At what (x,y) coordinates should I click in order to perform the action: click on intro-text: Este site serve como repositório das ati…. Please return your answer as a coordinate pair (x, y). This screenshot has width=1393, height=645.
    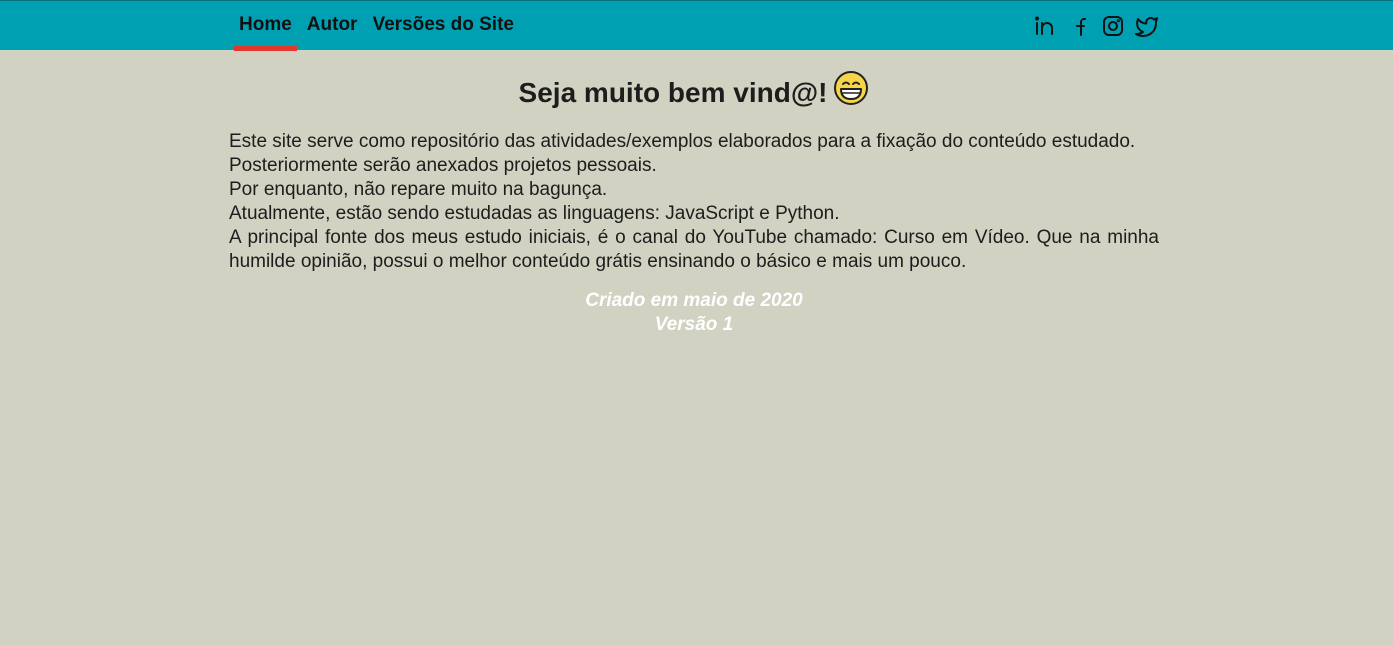
    Looking at the image, I should click on (694, 202).